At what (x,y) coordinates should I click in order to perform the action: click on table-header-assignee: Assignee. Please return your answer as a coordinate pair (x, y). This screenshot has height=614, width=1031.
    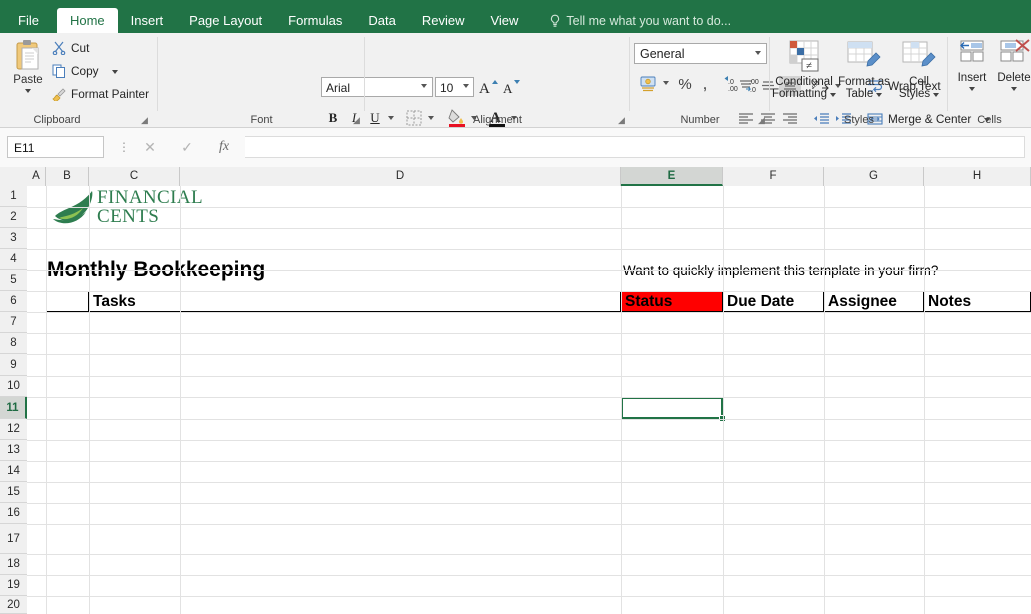
    Looking at the image, I should click on (874, 301).